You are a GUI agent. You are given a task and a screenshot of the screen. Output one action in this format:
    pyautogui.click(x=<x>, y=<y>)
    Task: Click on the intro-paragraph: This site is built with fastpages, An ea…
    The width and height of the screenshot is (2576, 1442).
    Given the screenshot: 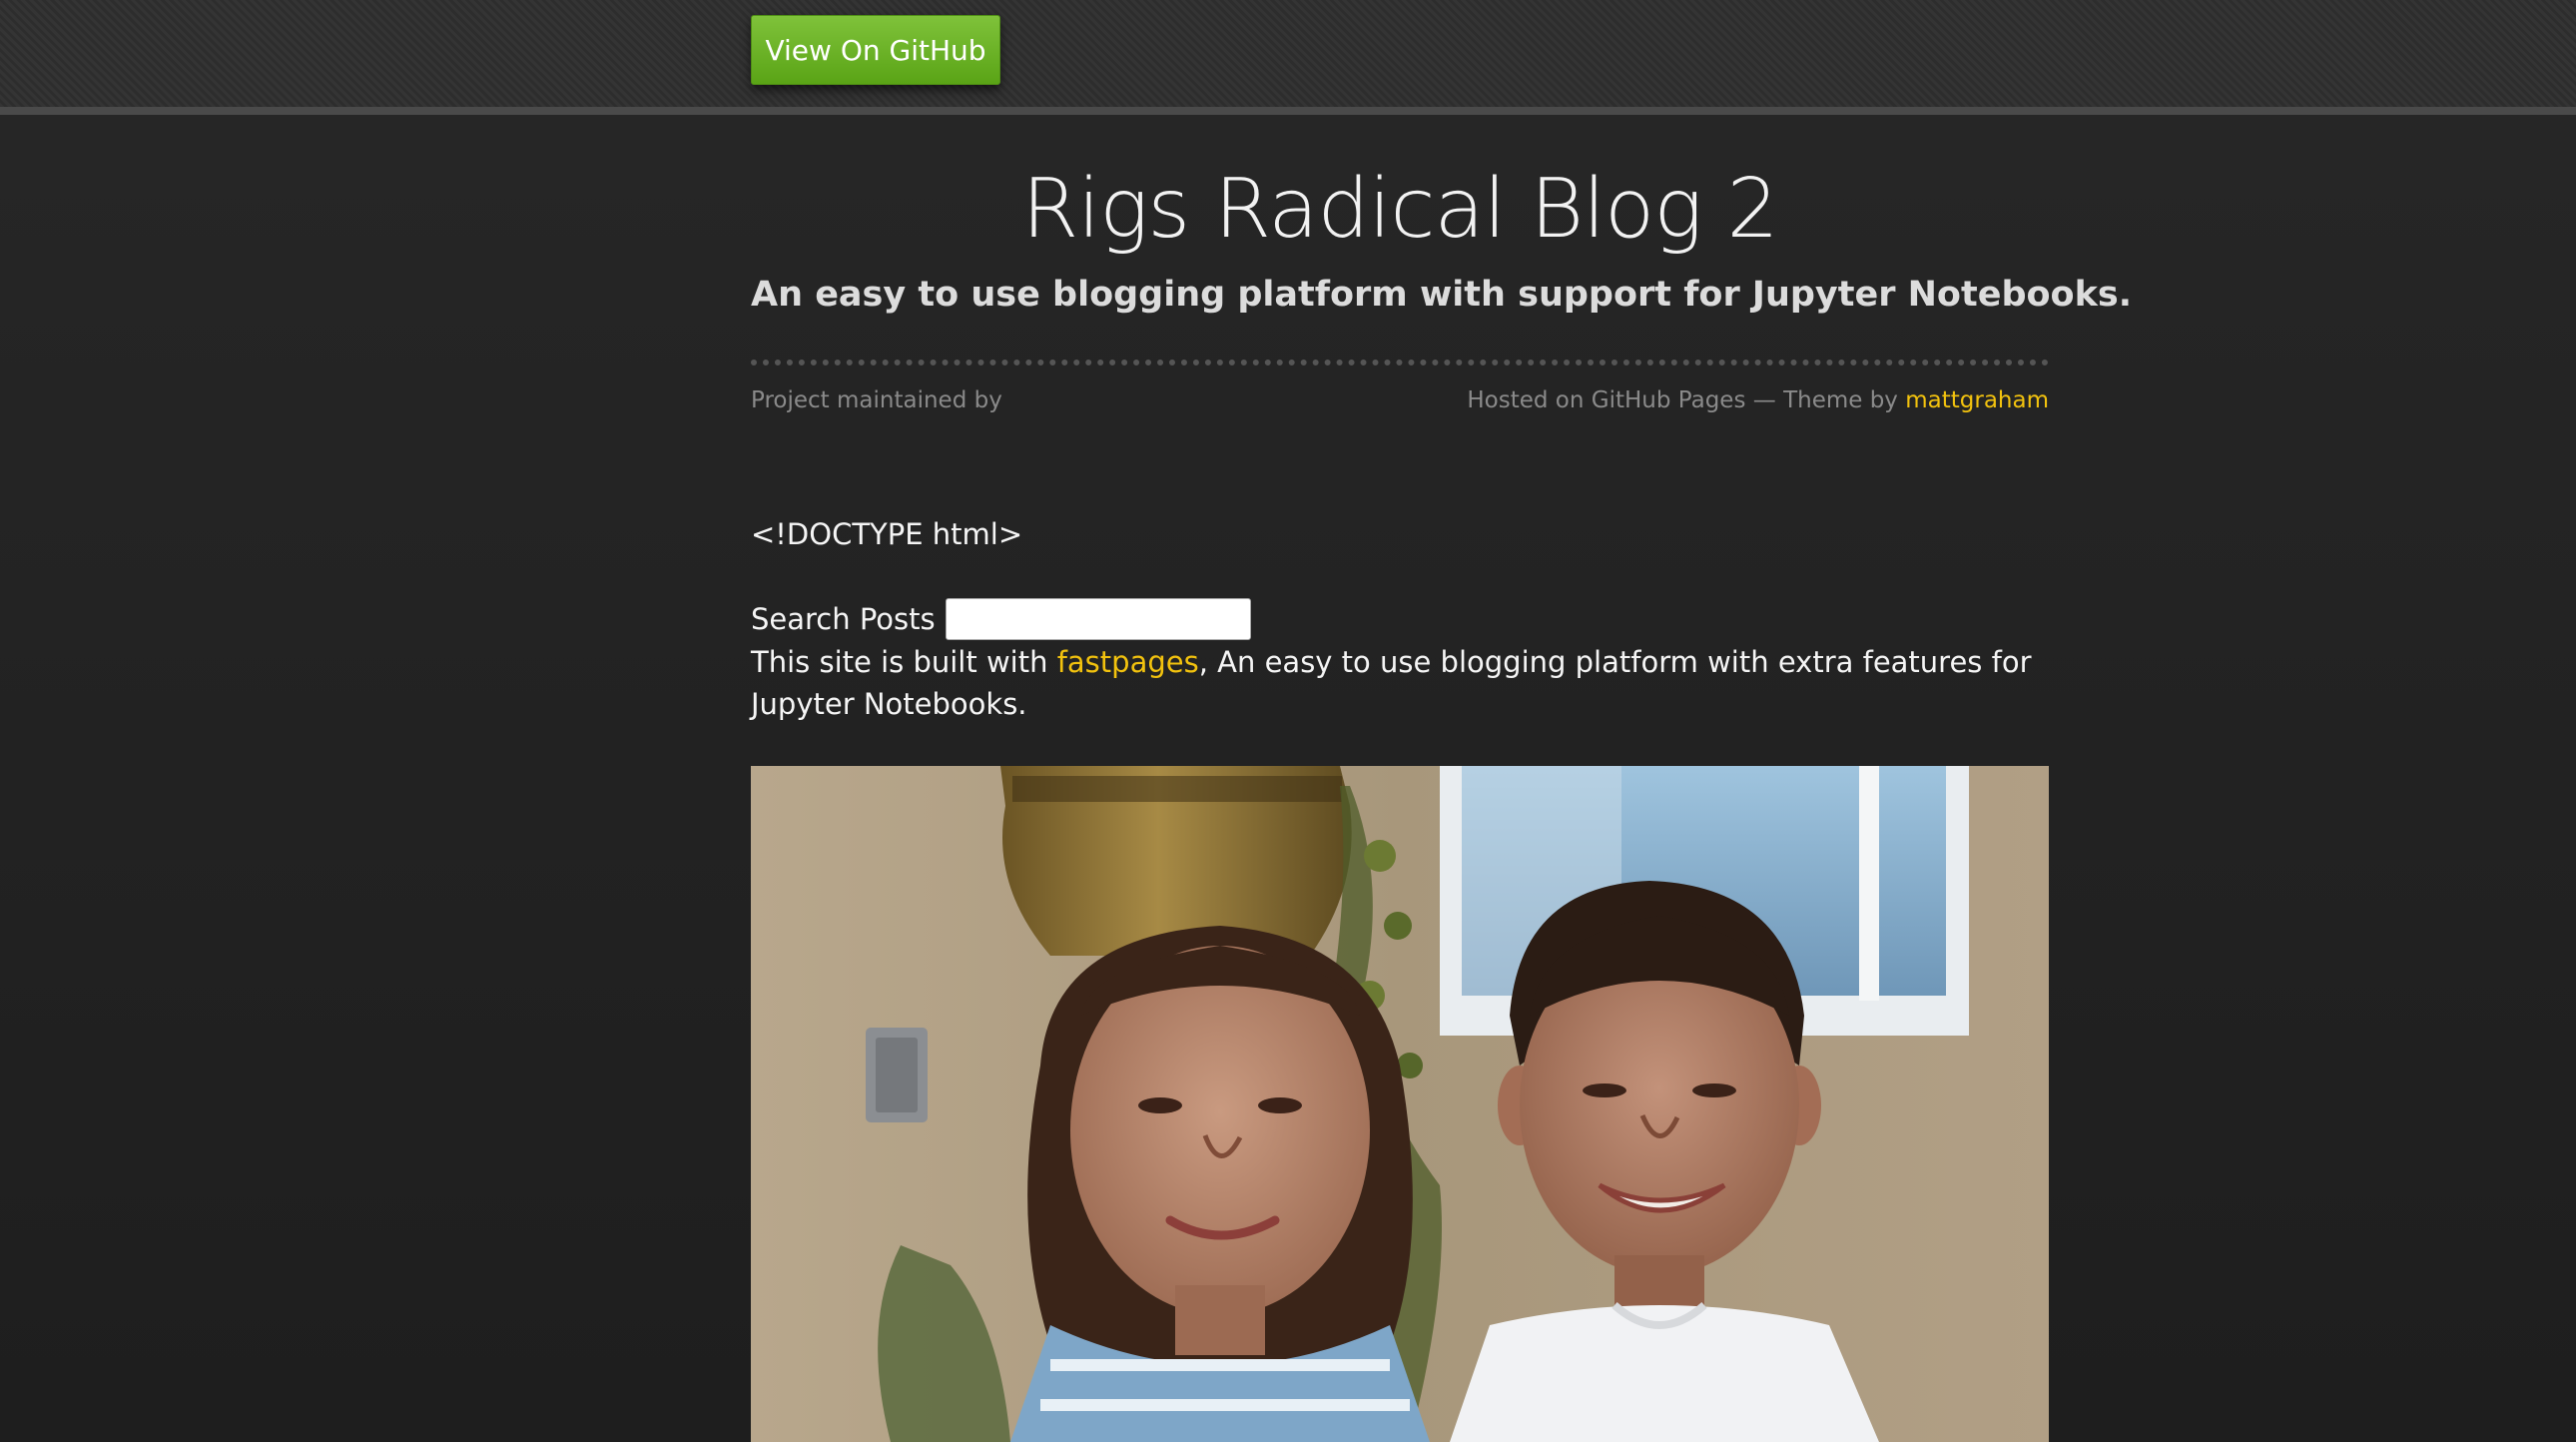 What is the action you would take?
    pyautogui.click(x=1400, y=683)
    